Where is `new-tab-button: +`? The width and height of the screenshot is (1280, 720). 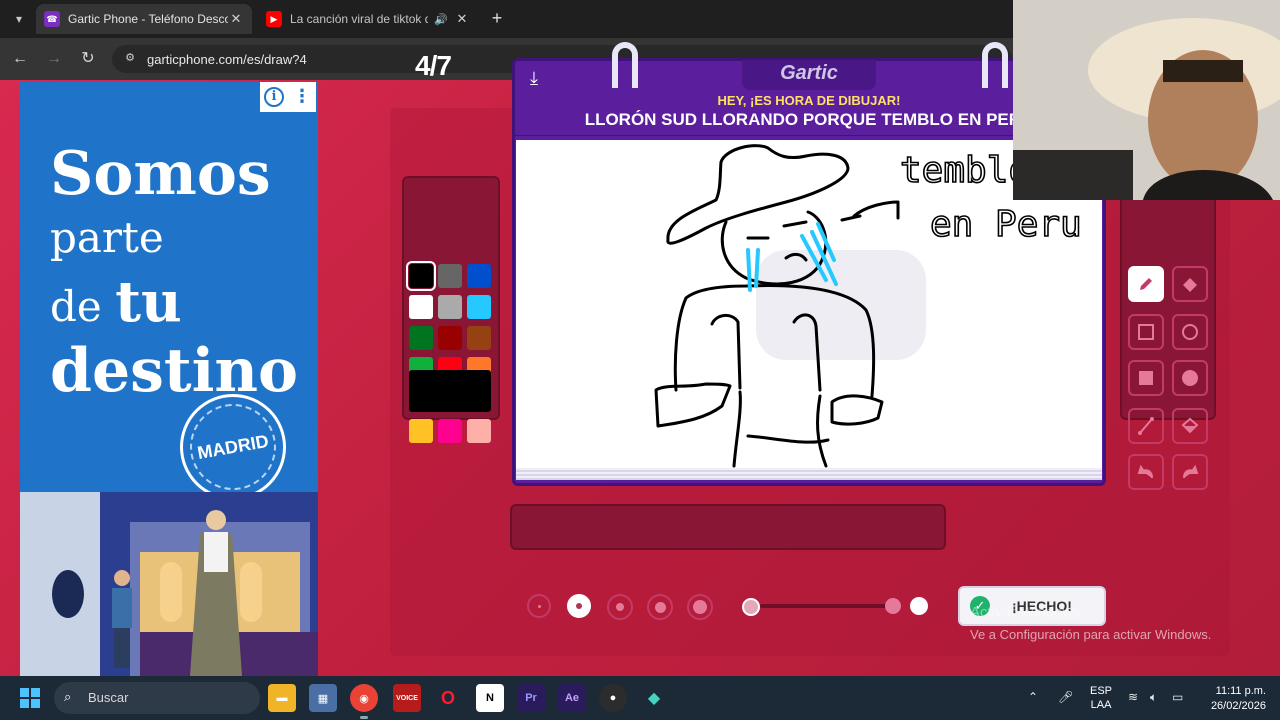 new-tab-button: + is located at coordinates (497, 19).